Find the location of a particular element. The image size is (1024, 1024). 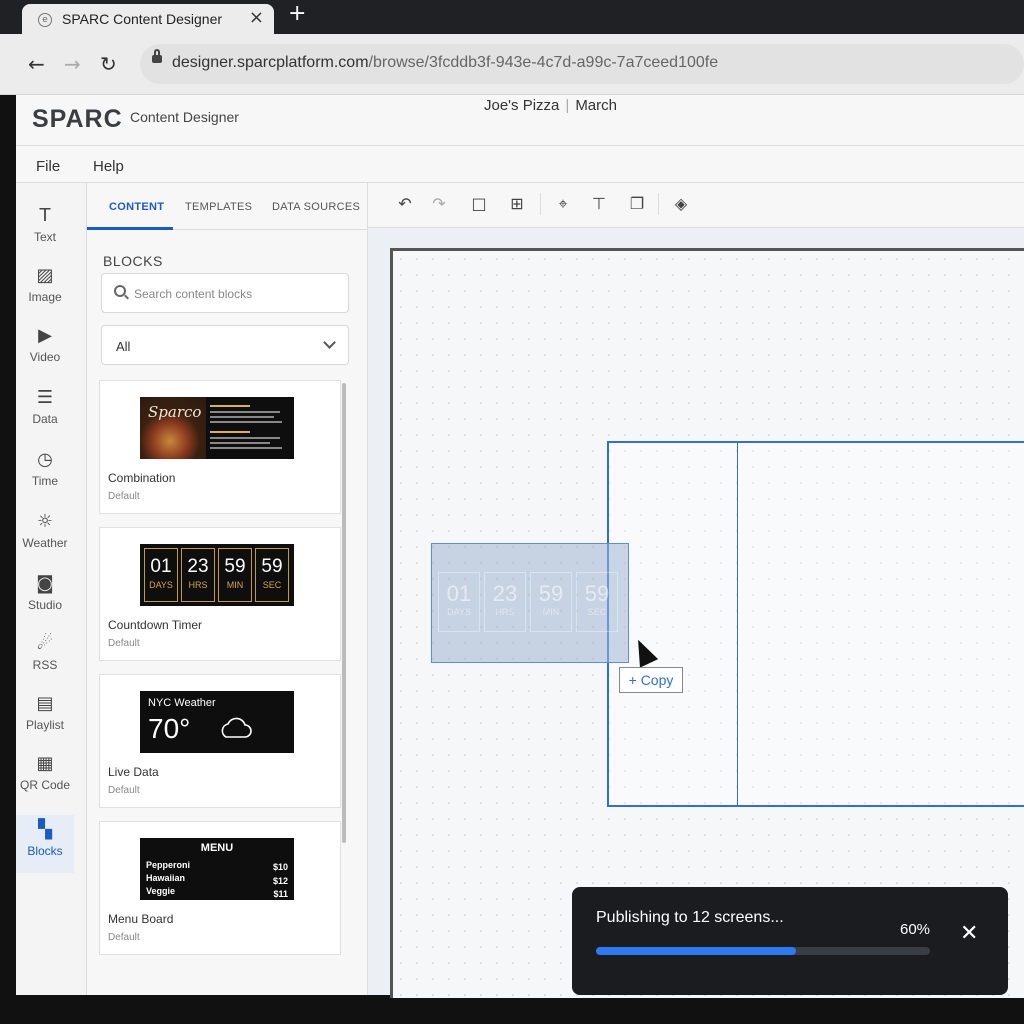

rail-item-text: T Text is located at coordinates (45, 230).